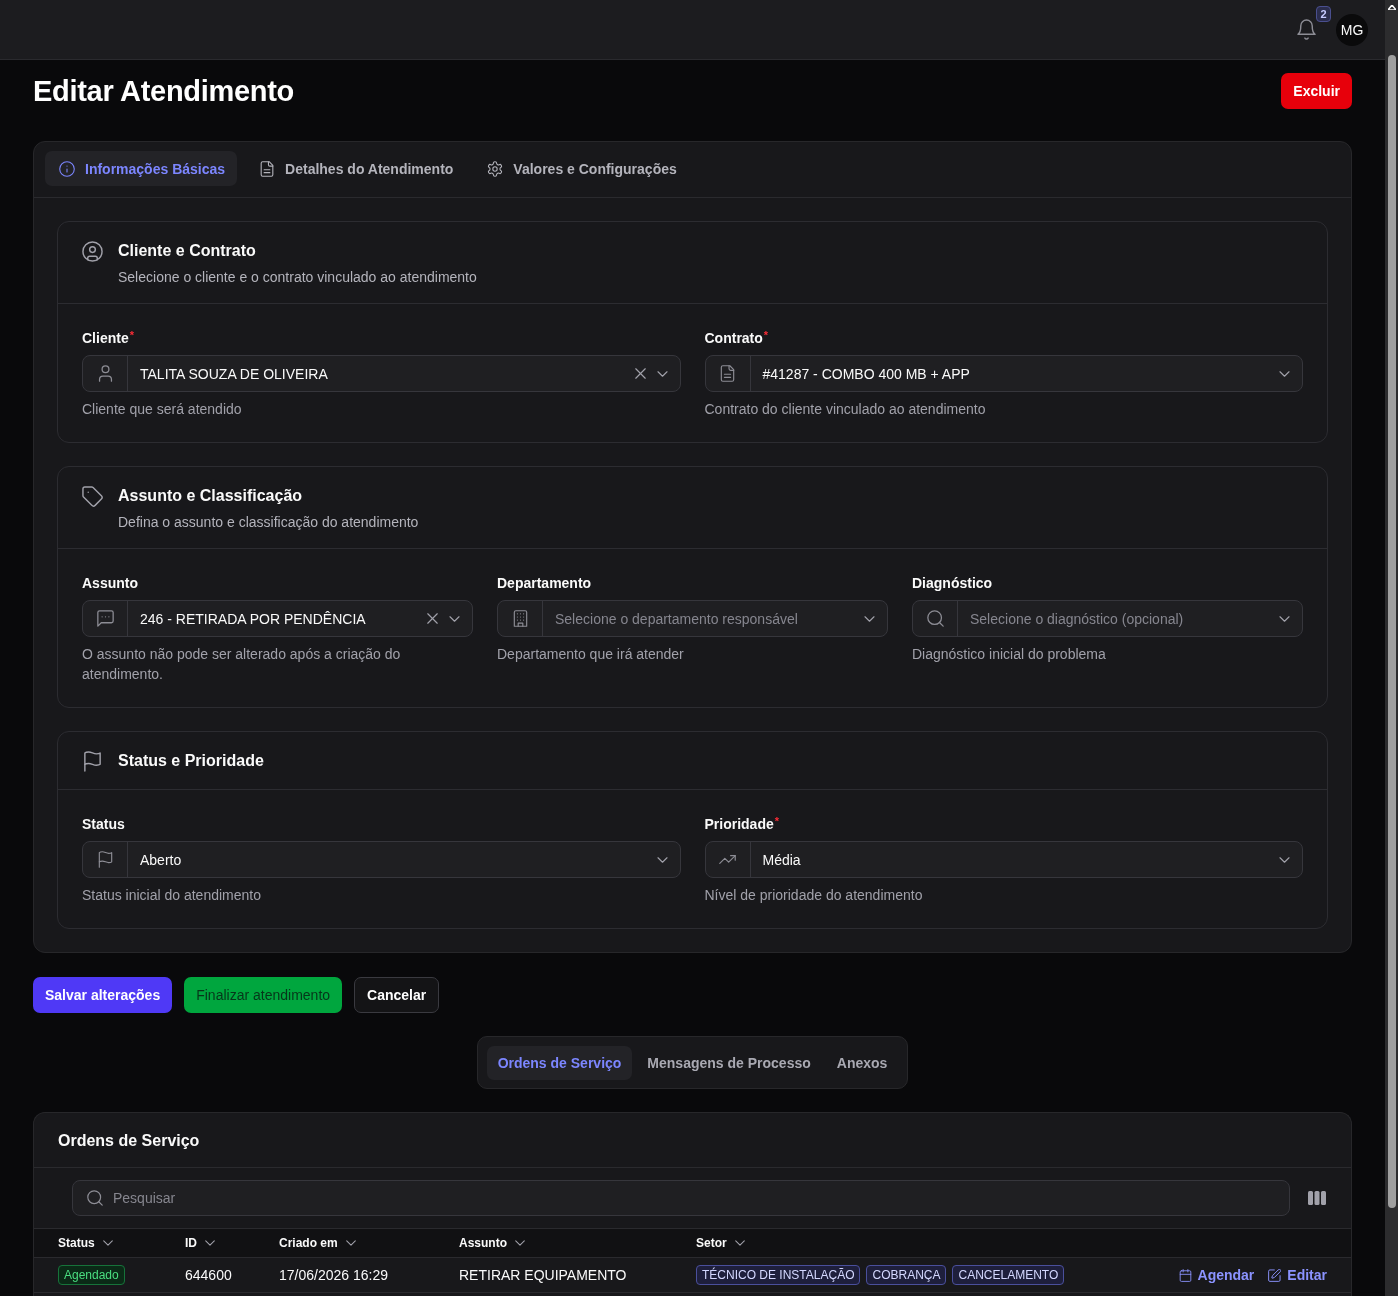 The image size is (1398, 1296). Describe the element at coordinates (232, 1243) in the screenshot. I see `column-header: ID` at that location.